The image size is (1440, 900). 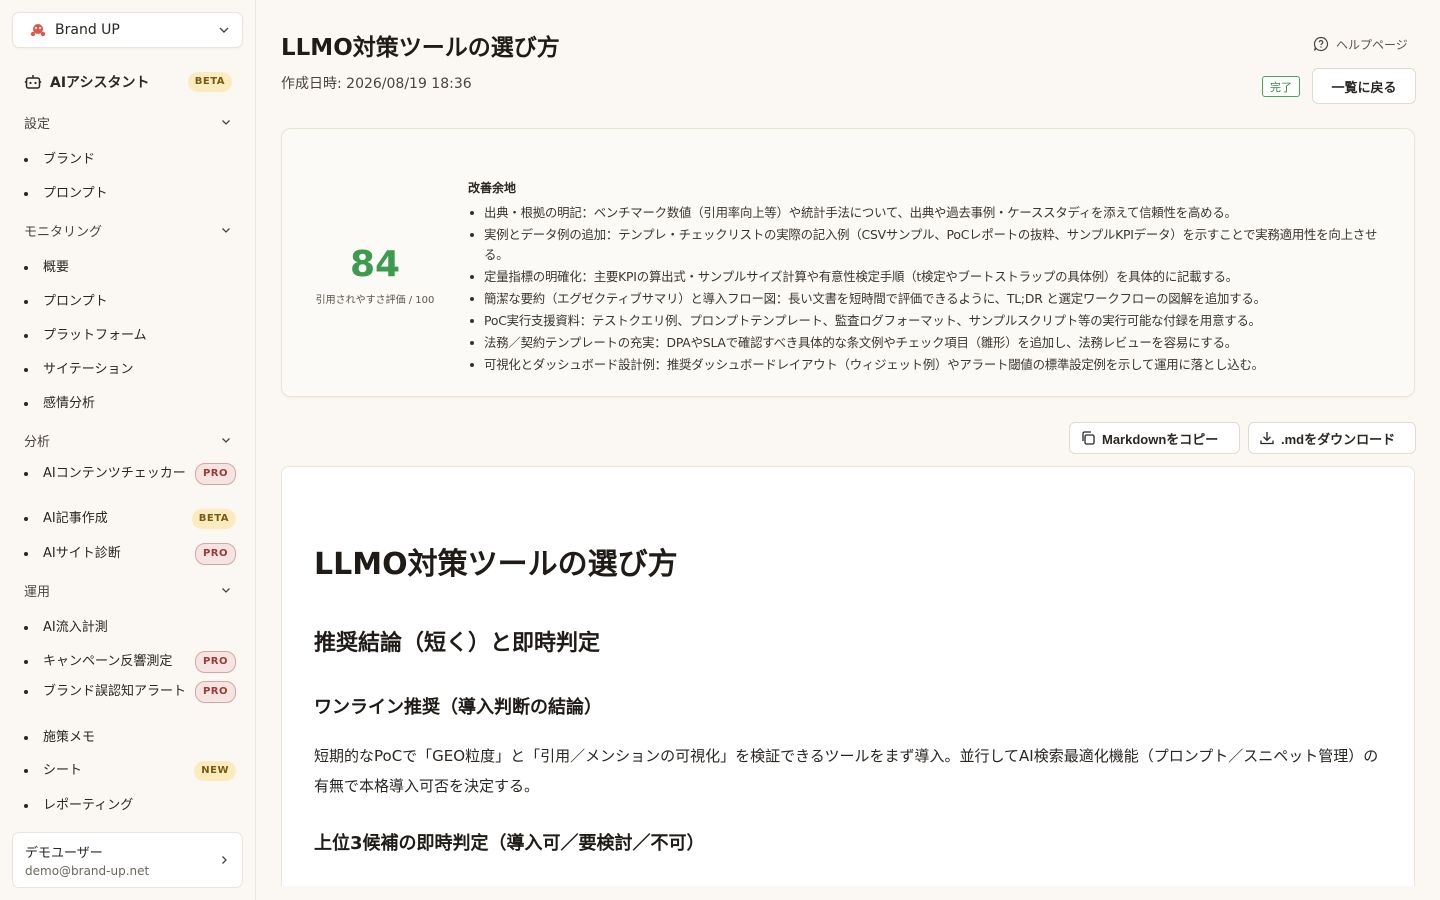 What do you see at coordinates (69, 403) in the screenshot?
I see `sidebar-item-label: 感情分析` at bounding box center [69, 403].